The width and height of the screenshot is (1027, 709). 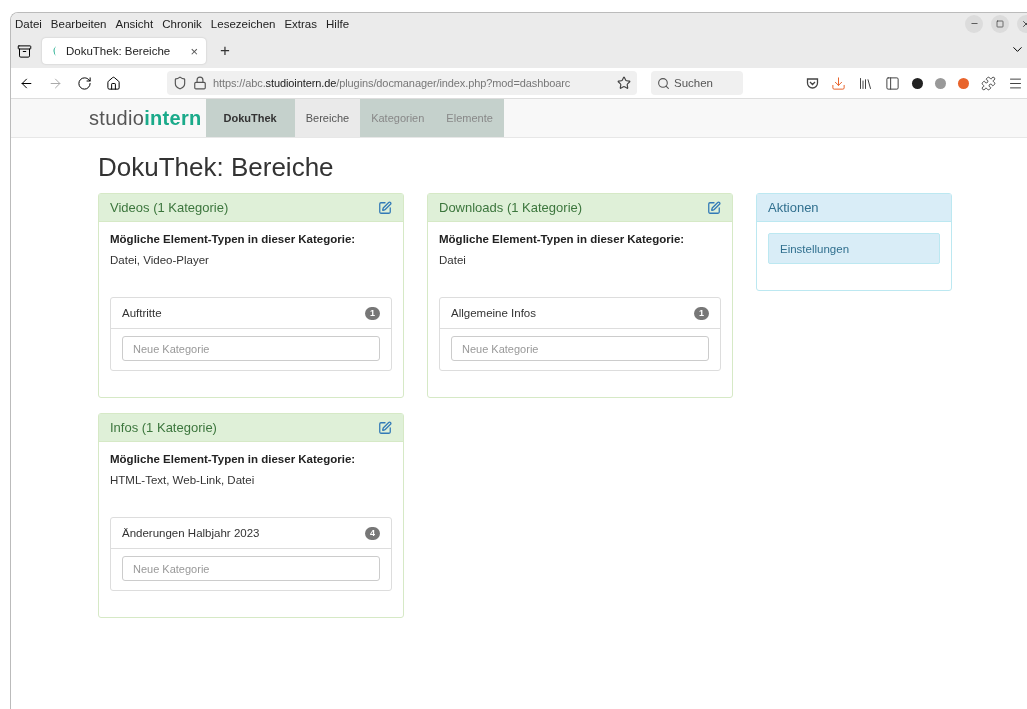 I want to click on library-icon, so click(x=865, y=83).